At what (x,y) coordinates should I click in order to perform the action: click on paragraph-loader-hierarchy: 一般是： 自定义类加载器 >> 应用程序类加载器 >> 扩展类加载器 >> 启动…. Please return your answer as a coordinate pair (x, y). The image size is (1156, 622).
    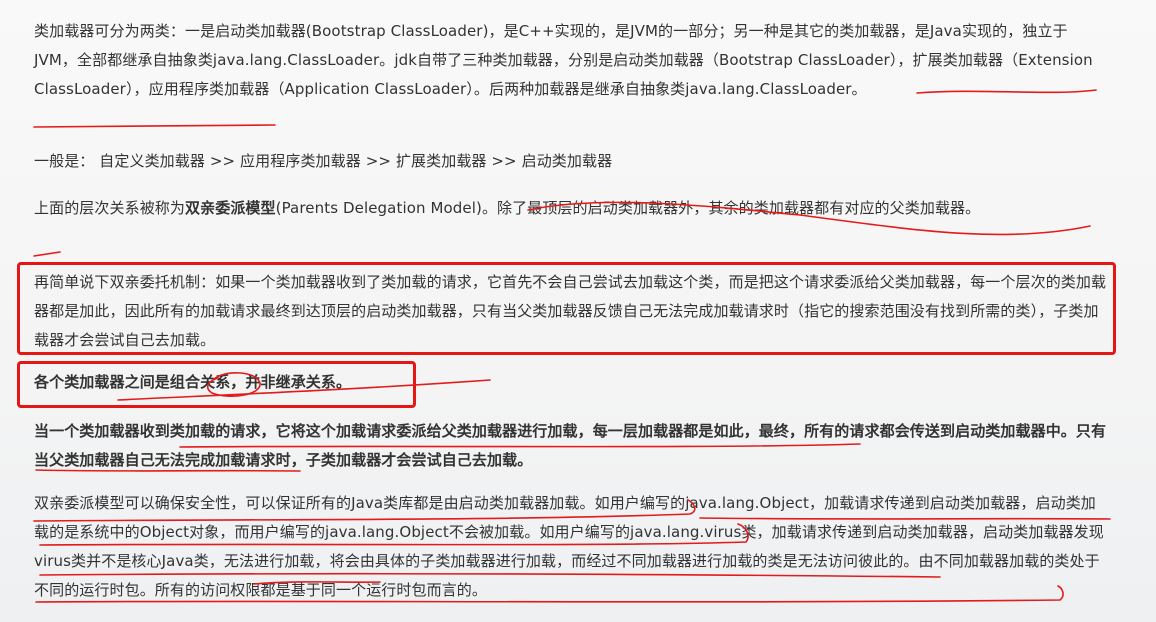
    Looking at the image, I should click on (323, 161).